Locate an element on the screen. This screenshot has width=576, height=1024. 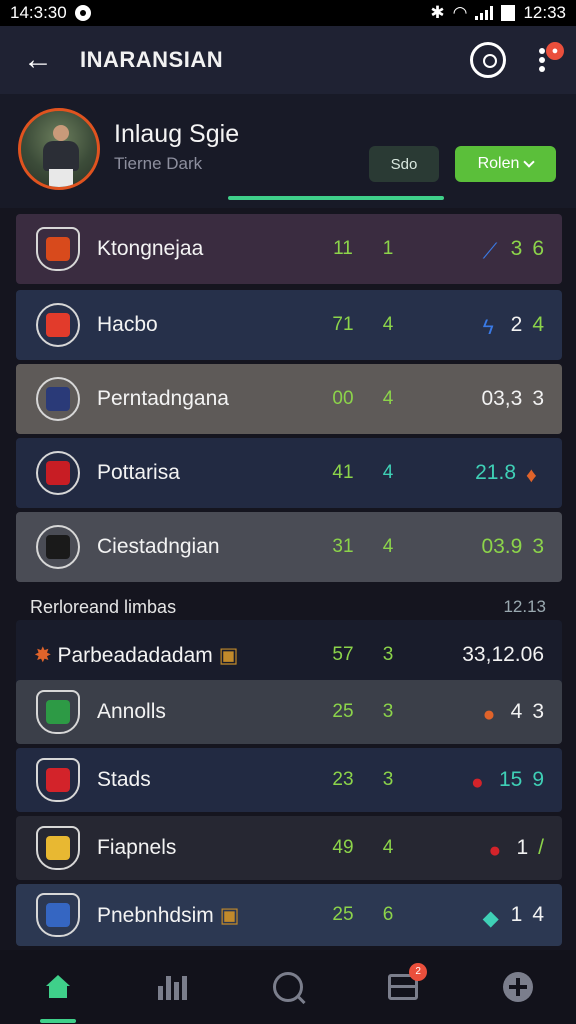
trend-icon: ⟋ is located at coordinates (490, 251).